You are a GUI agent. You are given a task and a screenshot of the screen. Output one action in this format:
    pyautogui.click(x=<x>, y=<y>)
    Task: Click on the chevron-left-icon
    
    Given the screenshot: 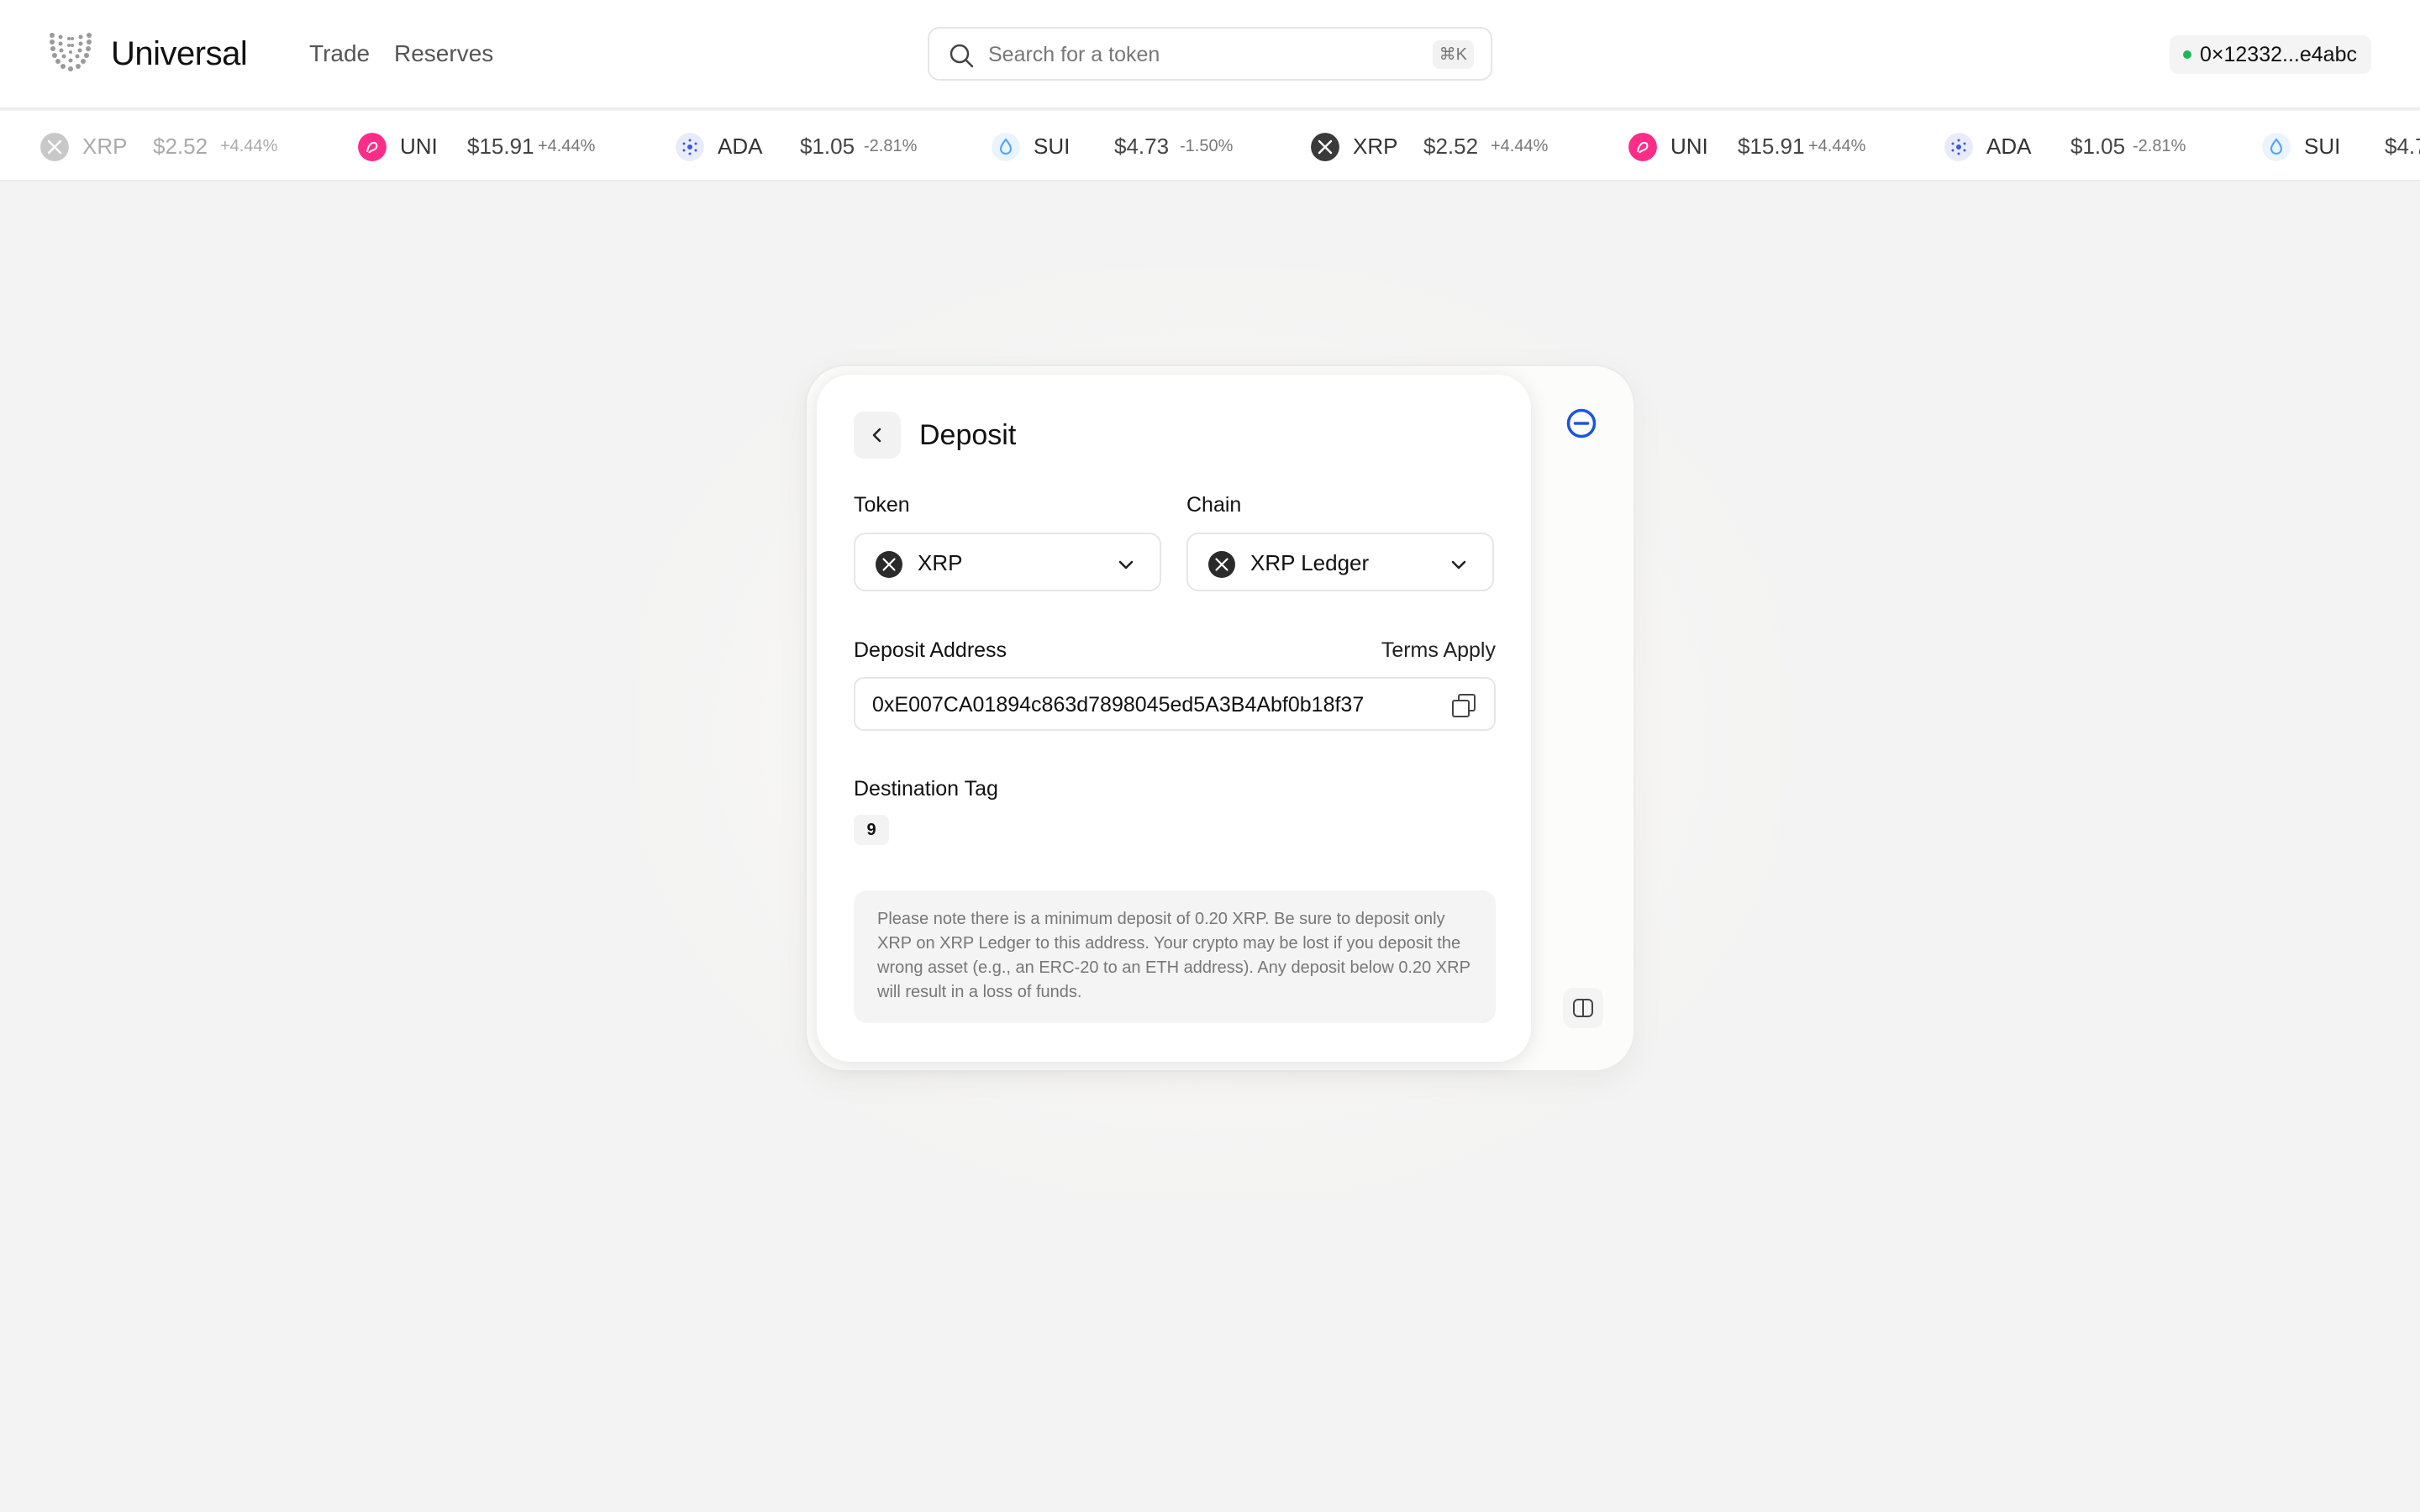 What is the action you would take?
    pyautogui.click(x=876, y=435)
    